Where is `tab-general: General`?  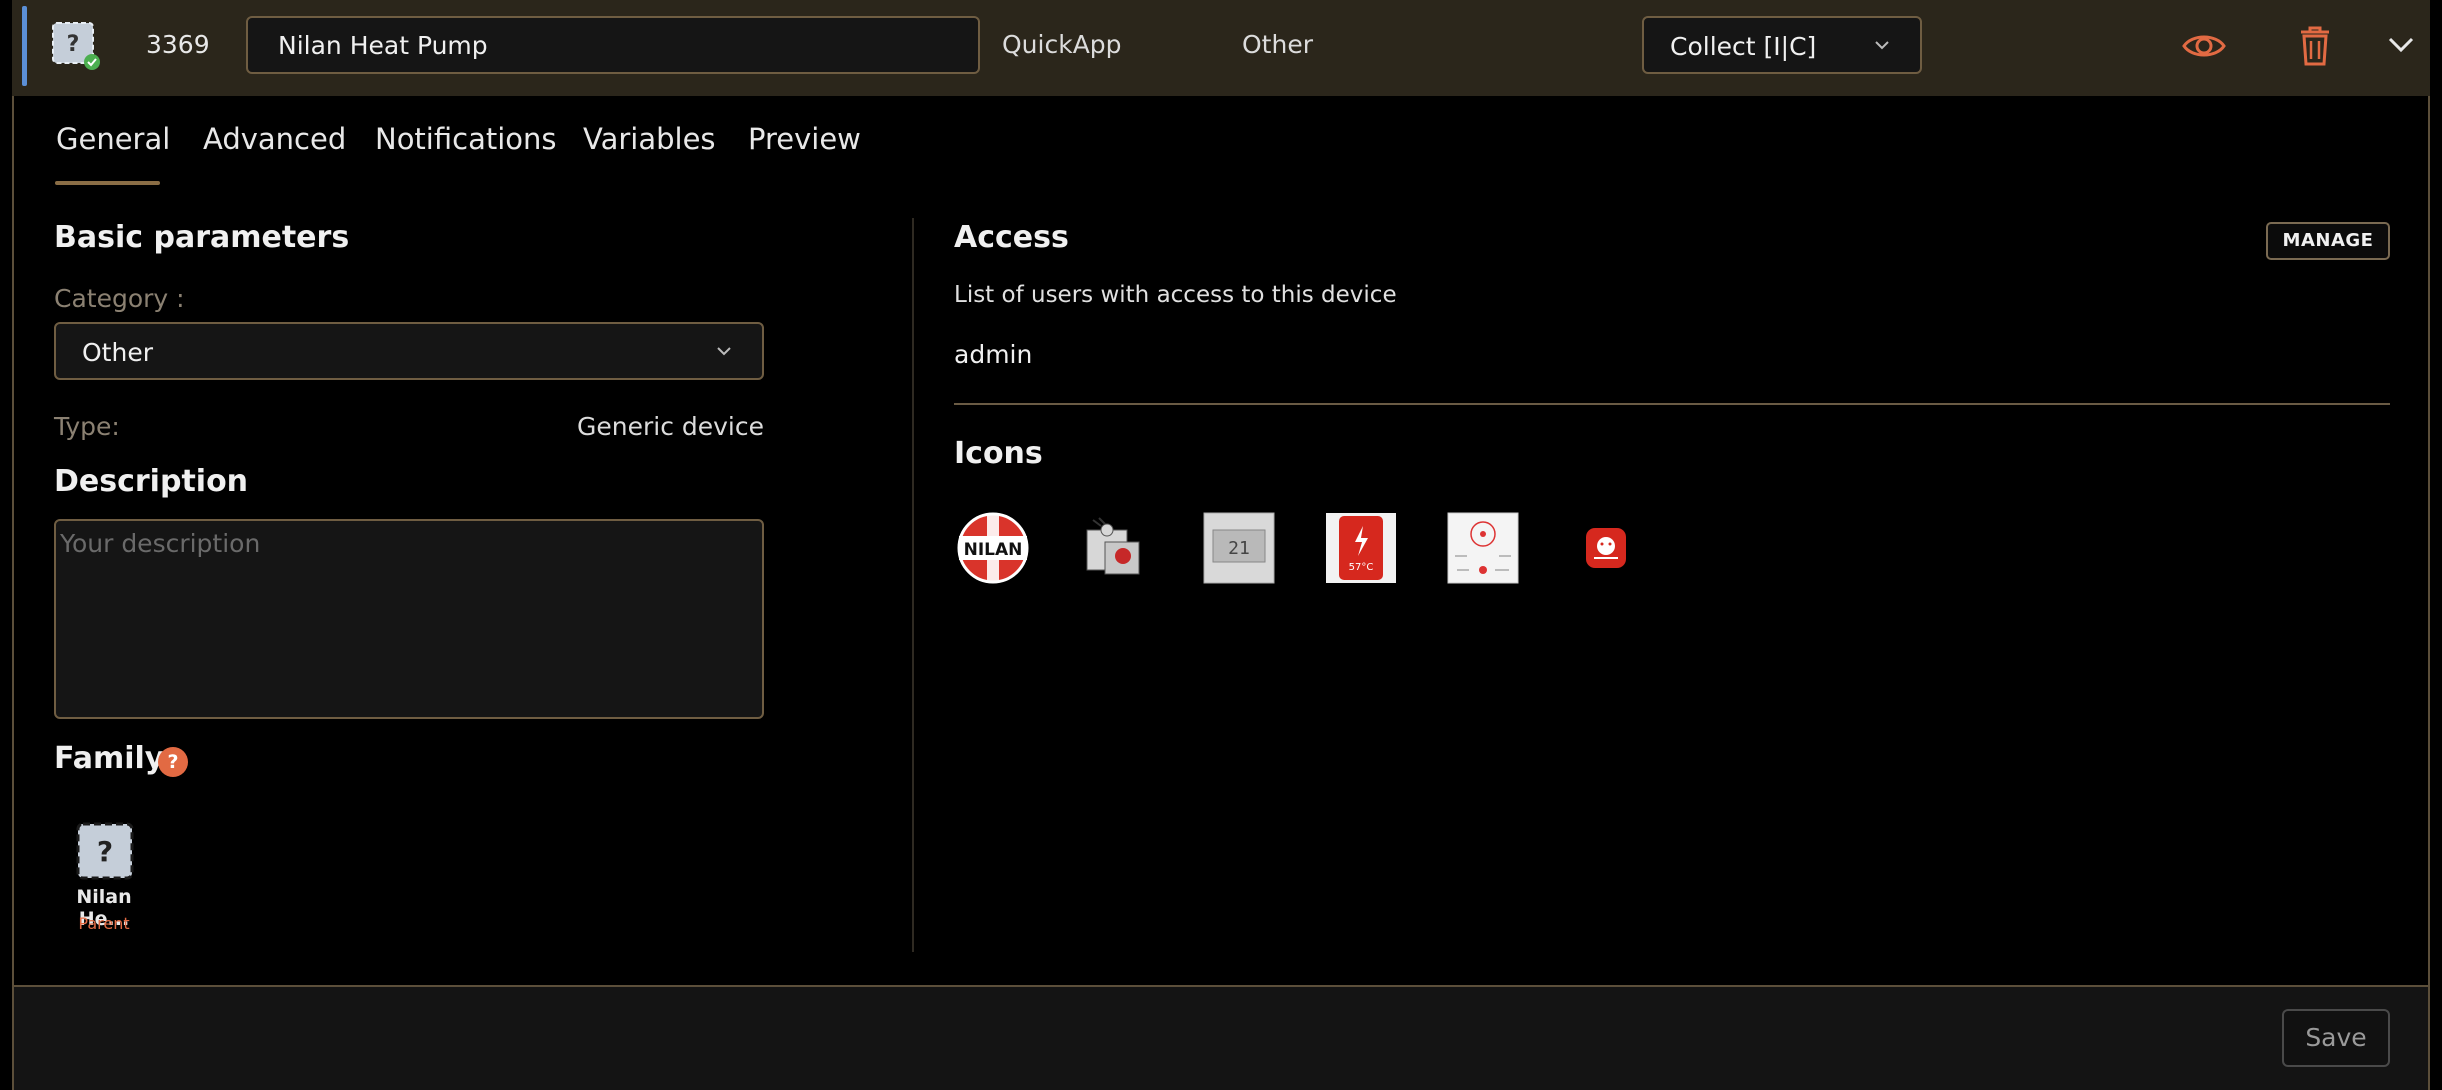 tab-general: General is located at coordinates (113, 139).